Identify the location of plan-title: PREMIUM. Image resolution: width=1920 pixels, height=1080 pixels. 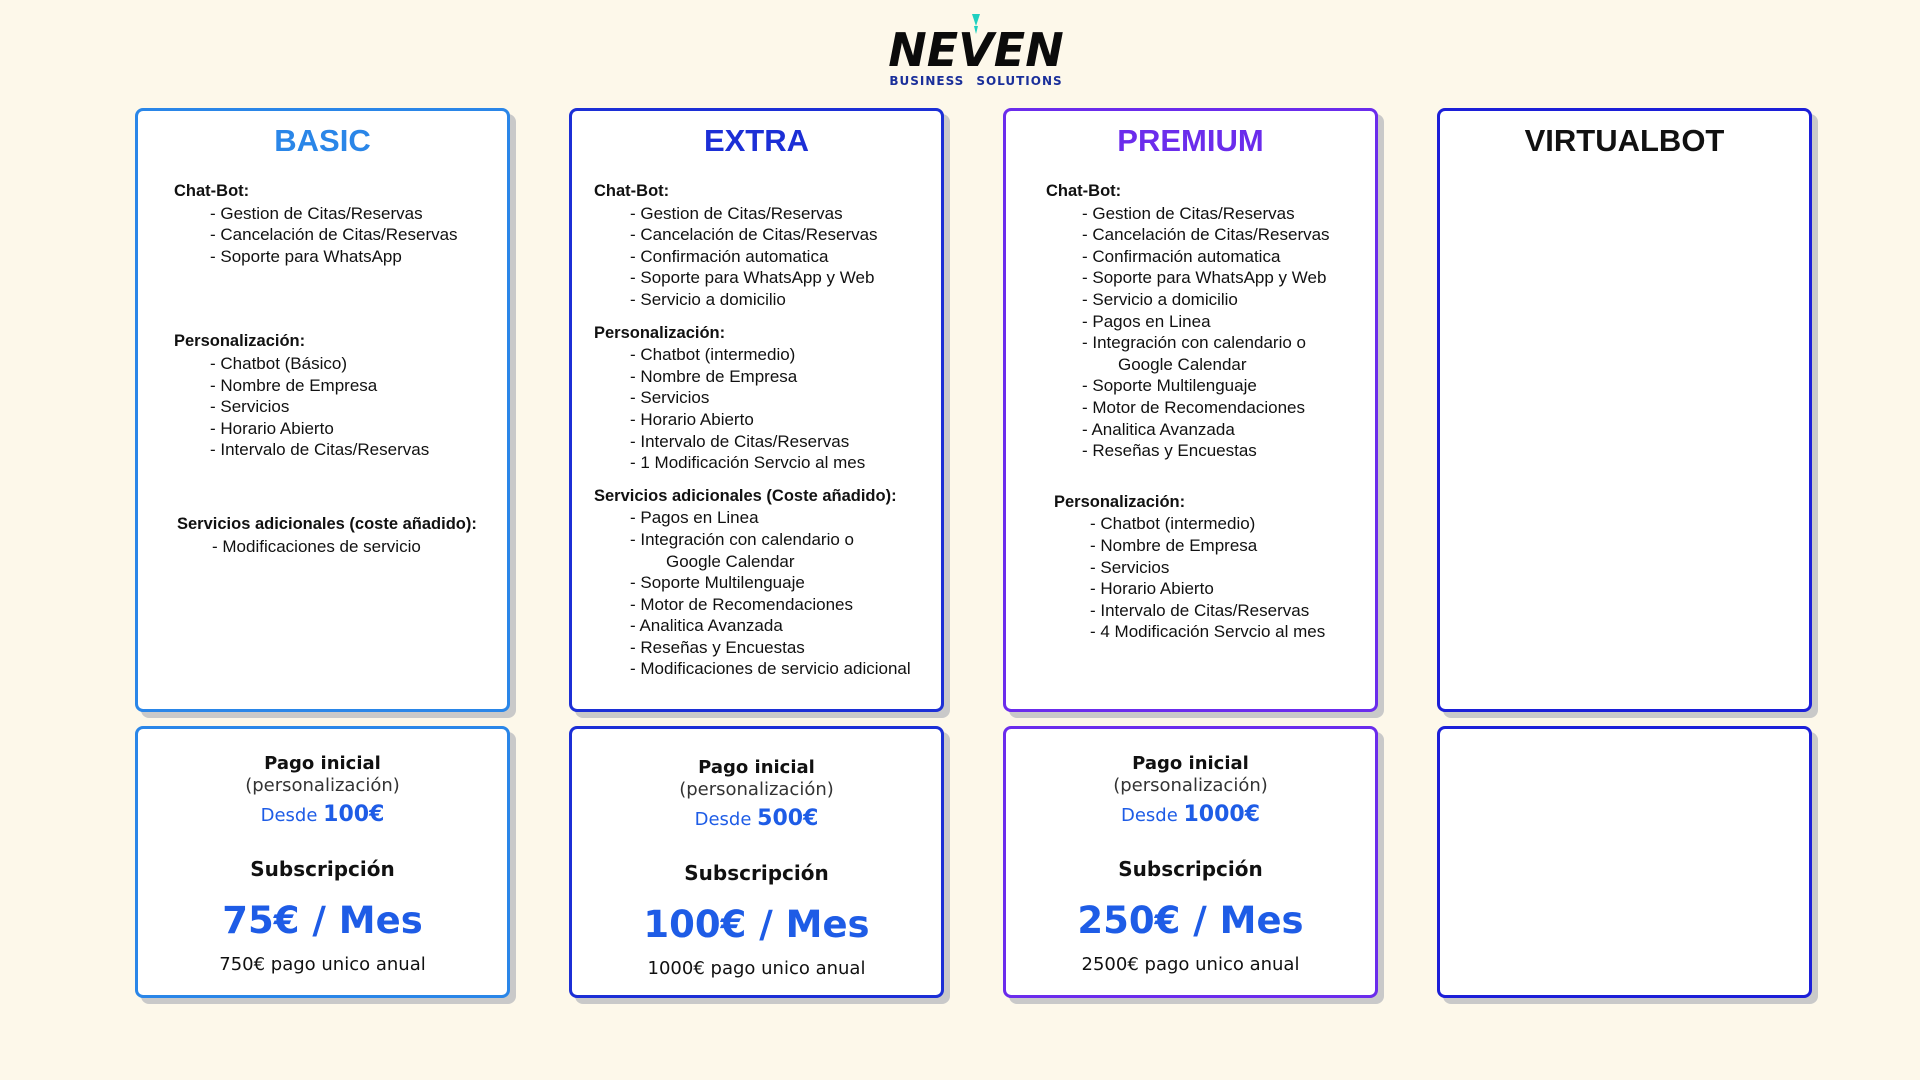
(1190, 140).